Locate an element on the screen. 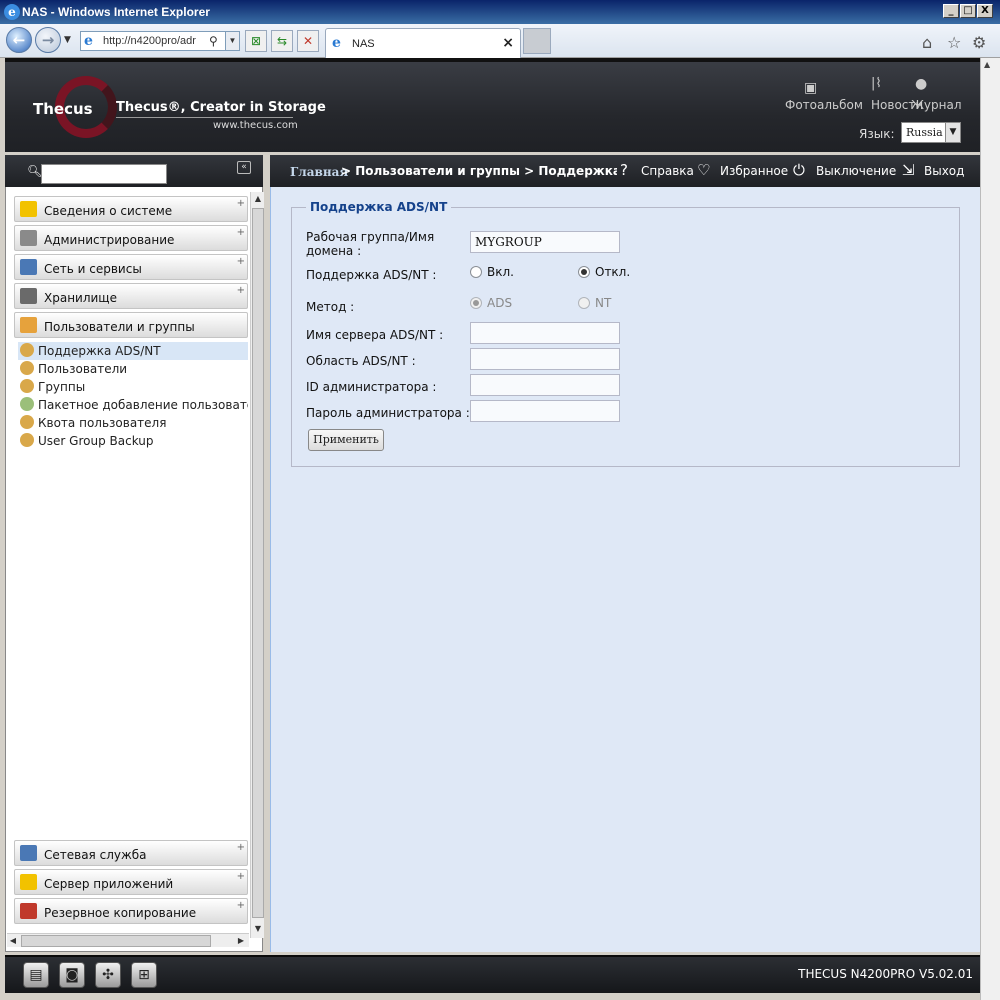 The width and height of the screenshot is (1000, 1000). photo-album-icon: ▣ is located at coordinates (810, 88).